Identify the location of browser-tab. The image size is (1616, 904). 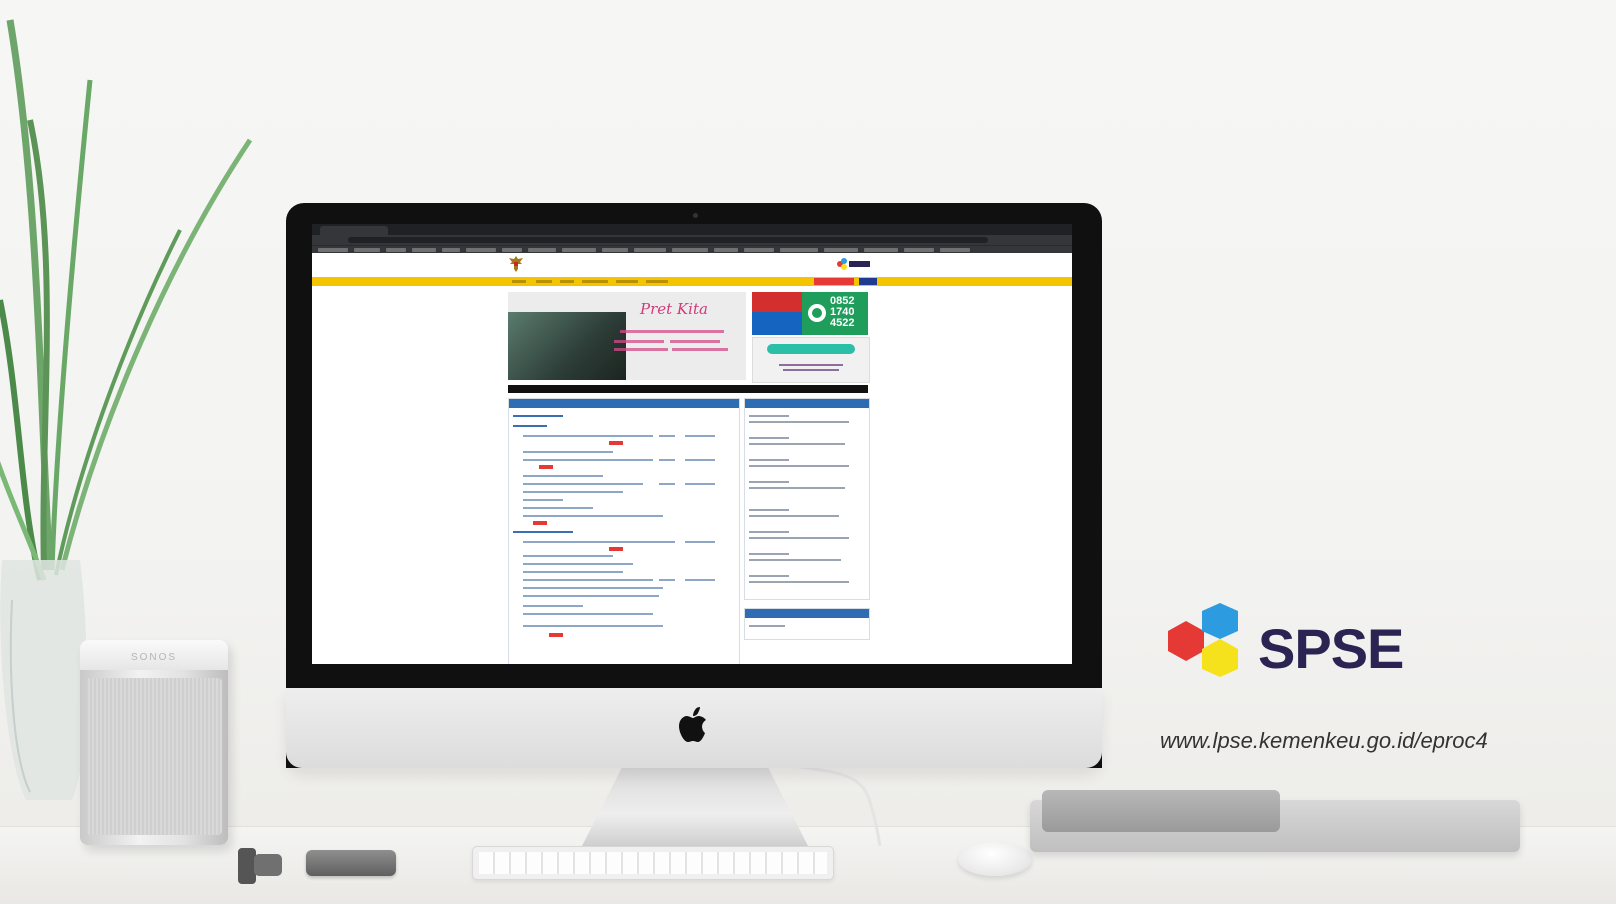
(354, 230).